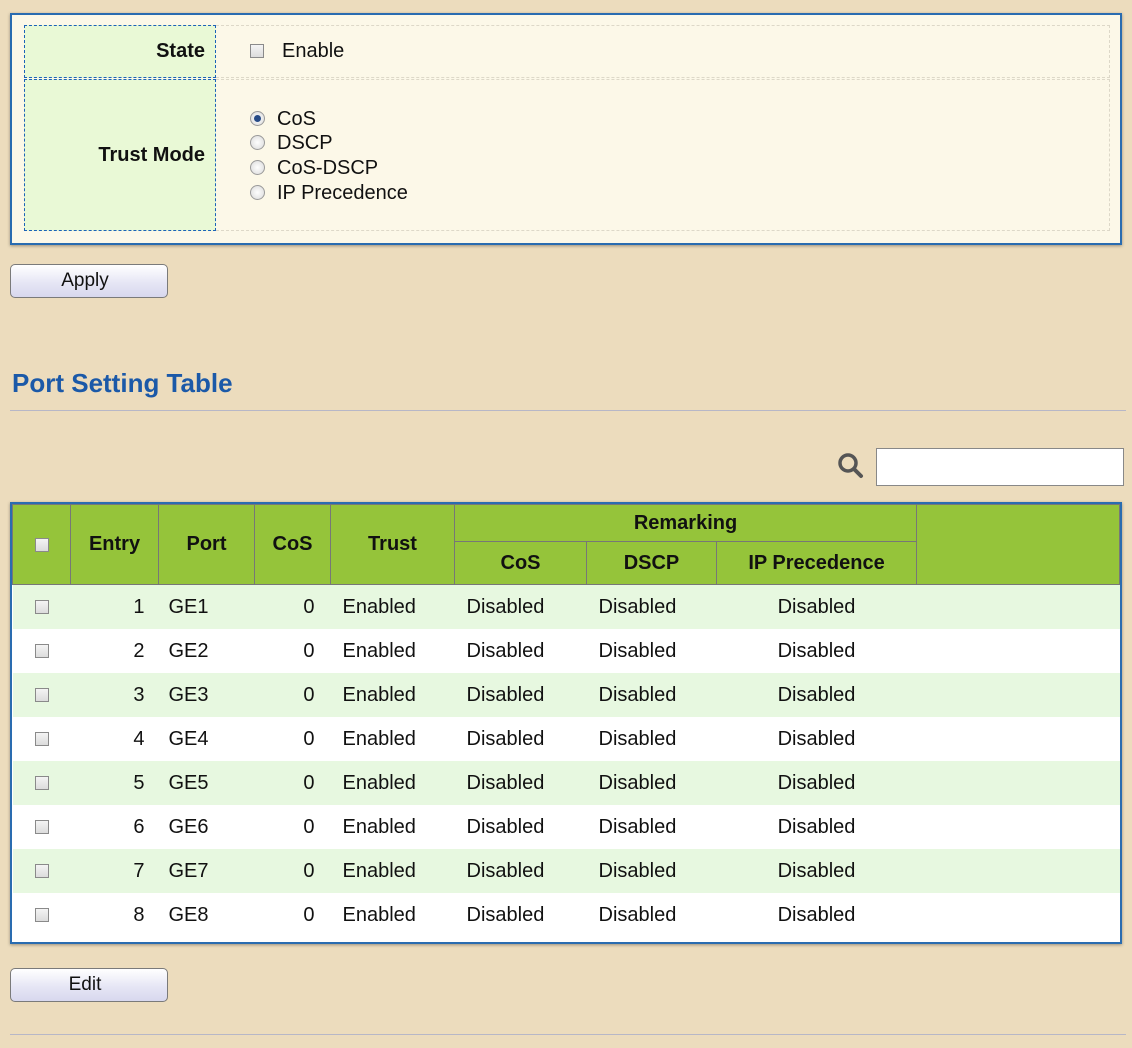 This screenshot has width=1132, height=1048. Describe the element at coordinates (851, 465) in the screenshot. I see `search-icon` at that location.